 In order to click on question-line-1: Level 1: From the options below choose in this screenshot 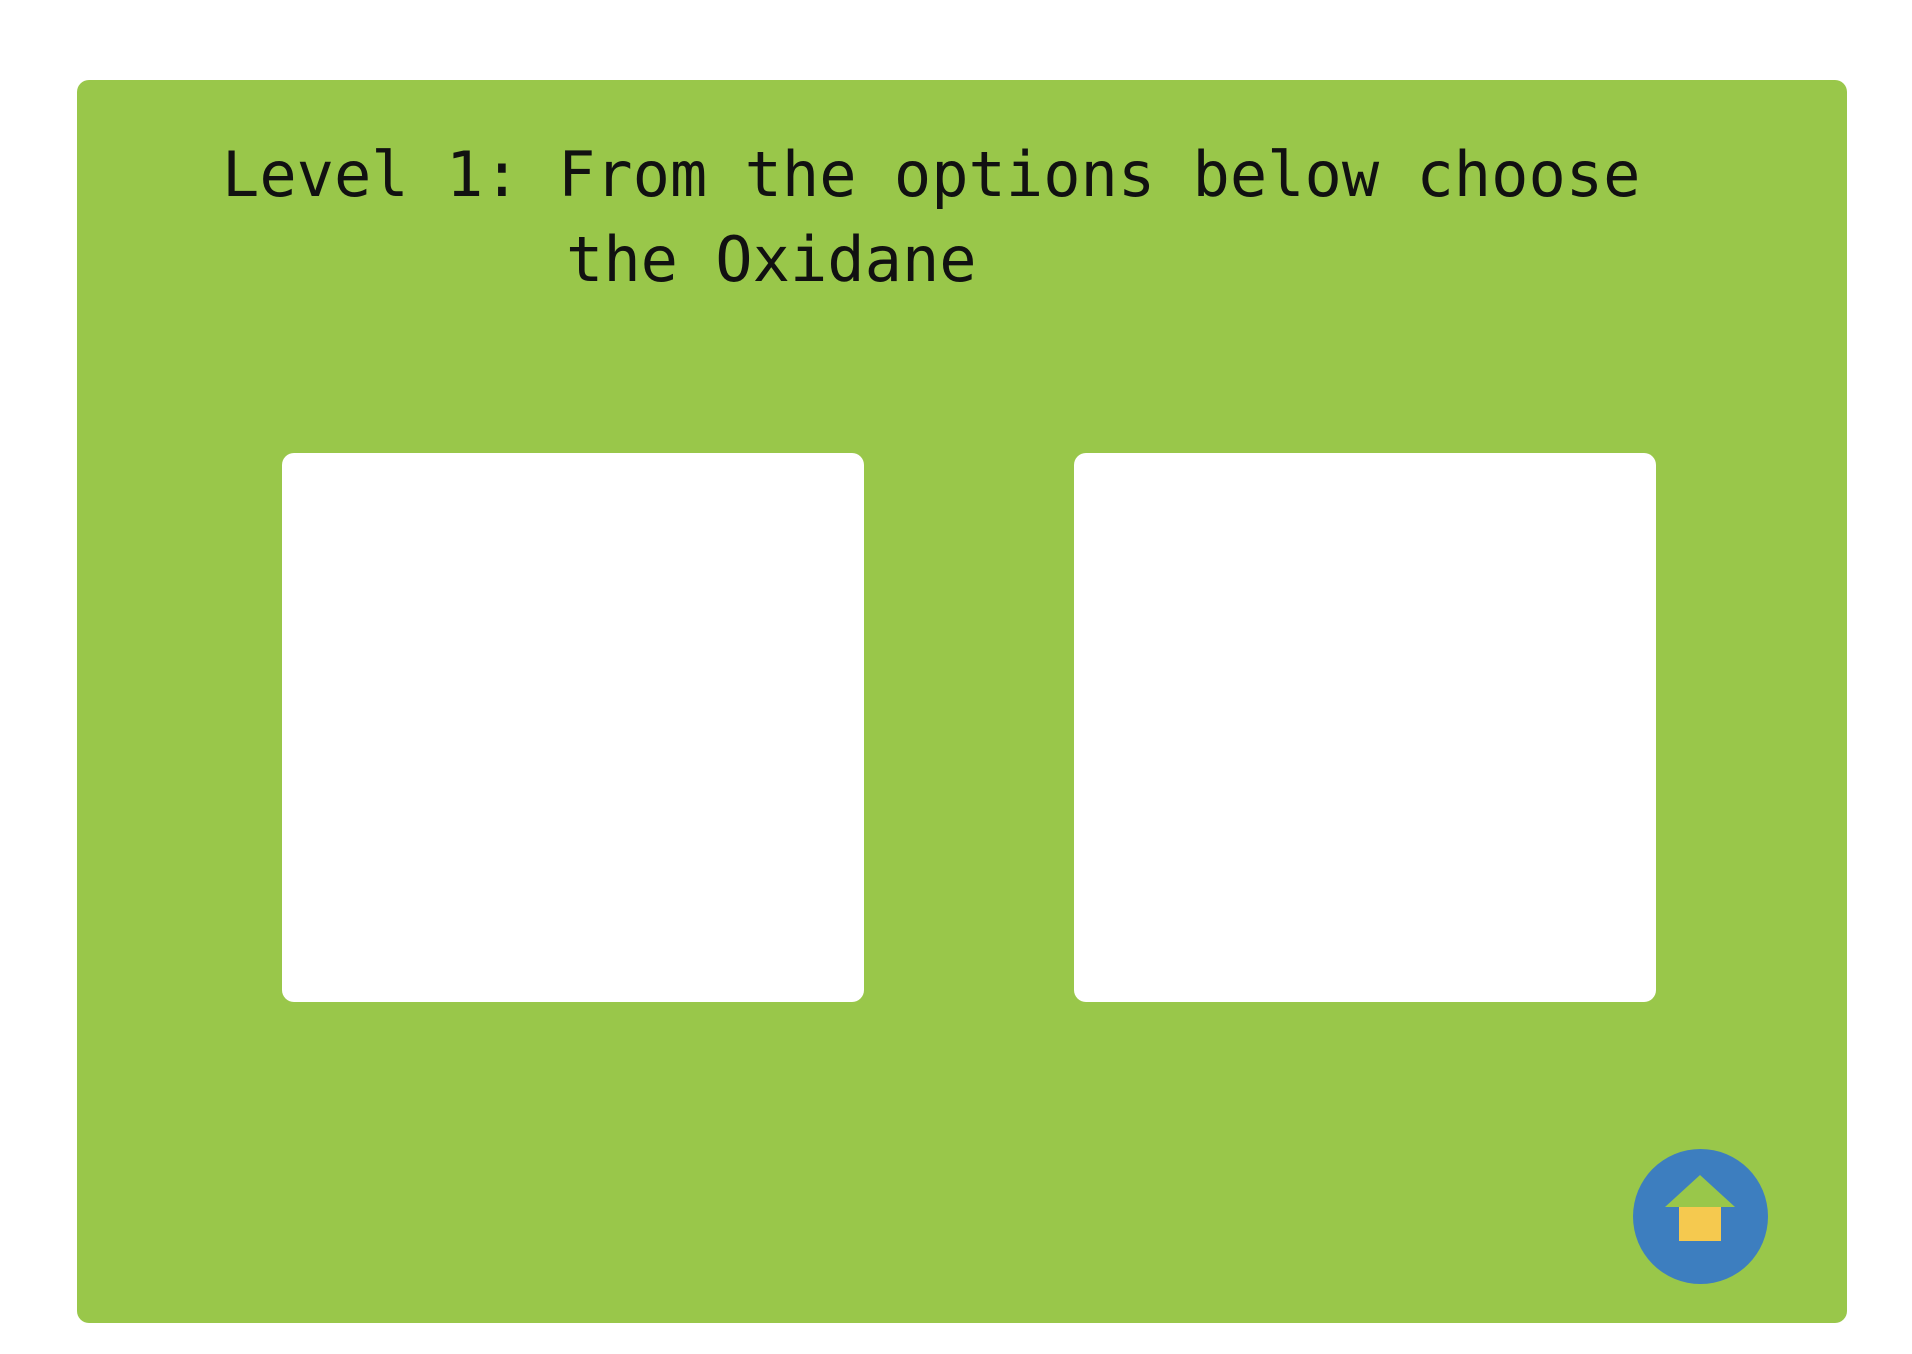, I will do `click(931, 174)`.